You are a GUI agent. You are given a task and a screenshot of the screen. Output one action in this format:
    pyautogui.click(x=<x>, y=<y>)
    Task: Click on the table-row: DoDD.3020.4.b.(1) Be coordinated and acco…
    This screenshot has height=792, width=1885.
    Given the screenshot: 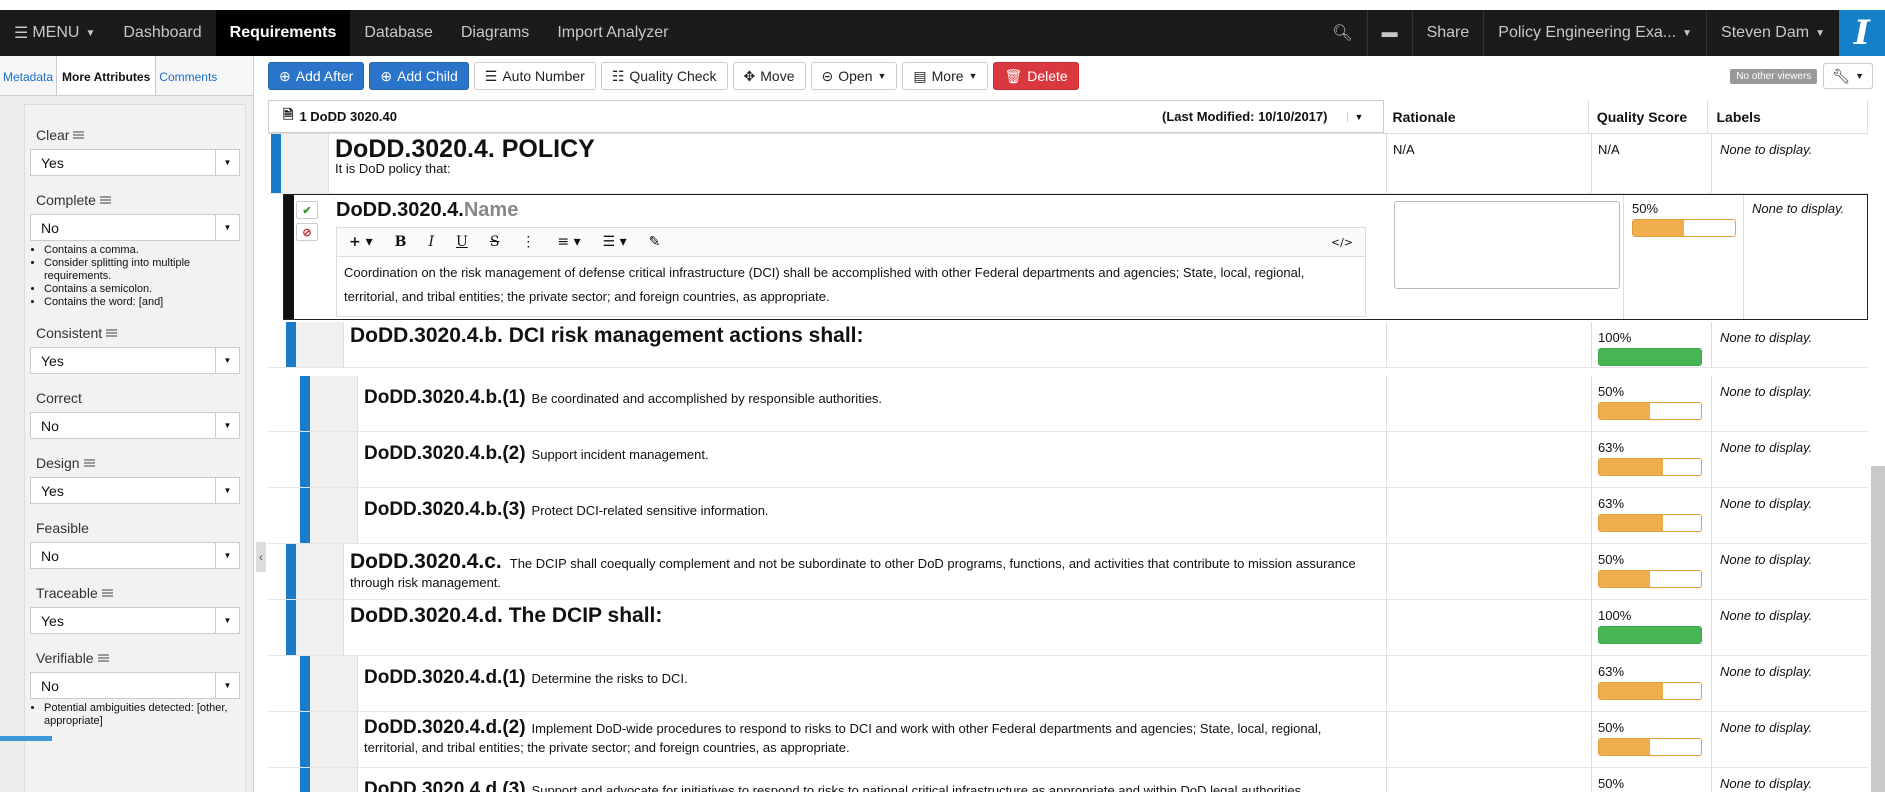 What is the action you would take?
    pyautogui.click(x=1068, y=404)
    